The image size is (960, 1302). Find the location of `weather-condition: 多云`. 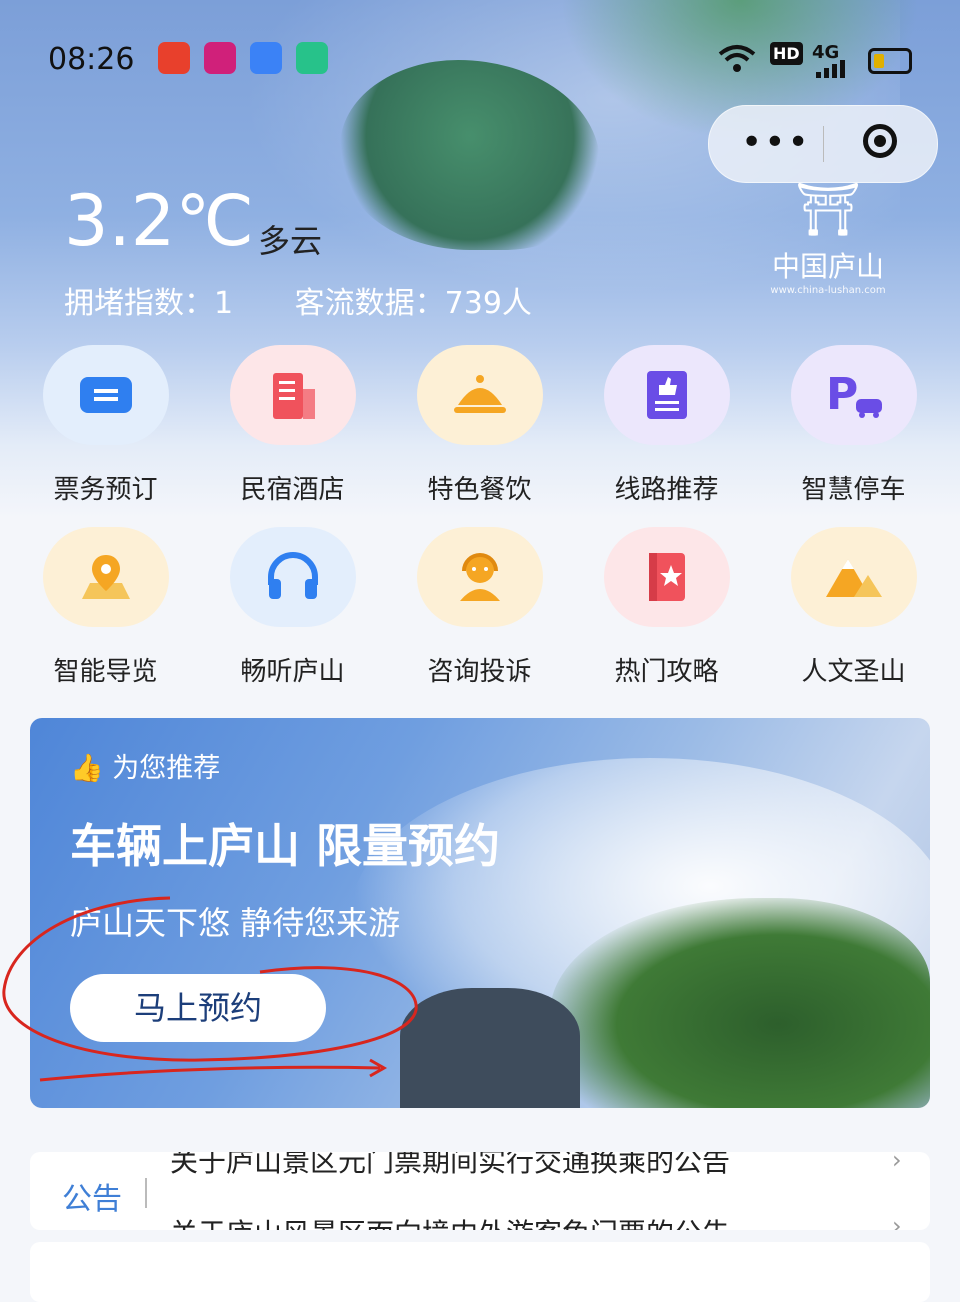

weather-condition: 多云 is located at coordinates (290, 241).